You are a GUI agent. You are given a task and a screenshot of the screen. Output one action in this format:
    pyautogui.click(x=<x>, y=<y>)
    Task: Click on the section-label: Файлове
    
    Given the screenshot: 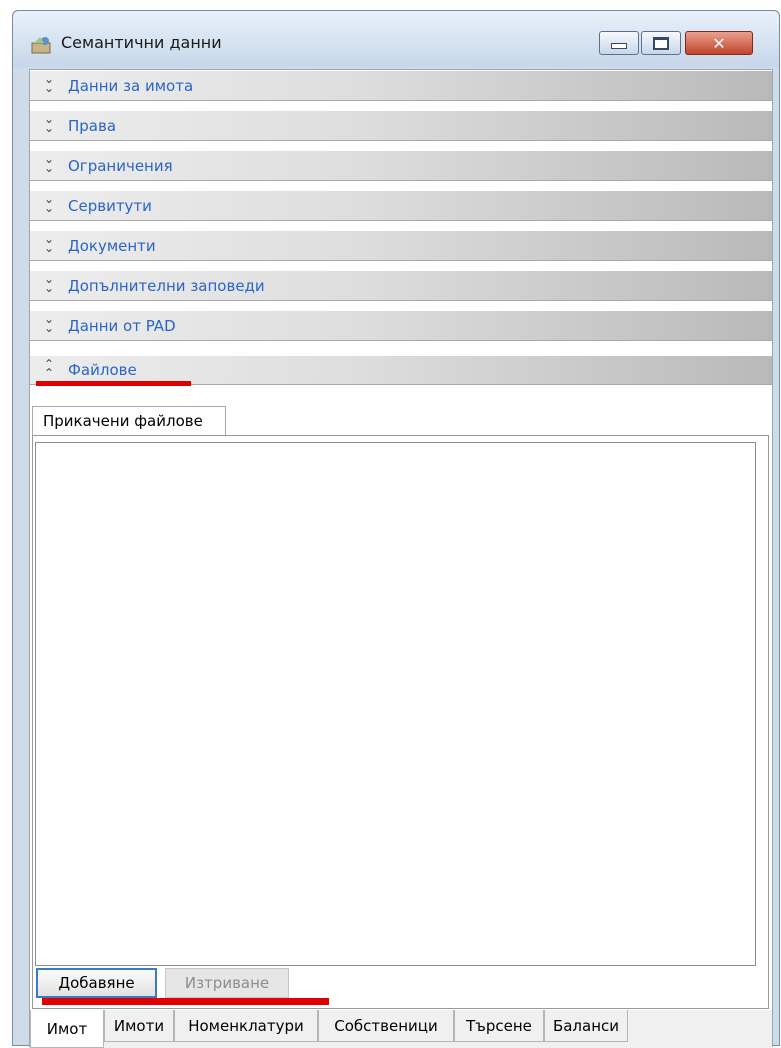 What is the action you would take?
    pyautogui.click(x=102, y=370)
    